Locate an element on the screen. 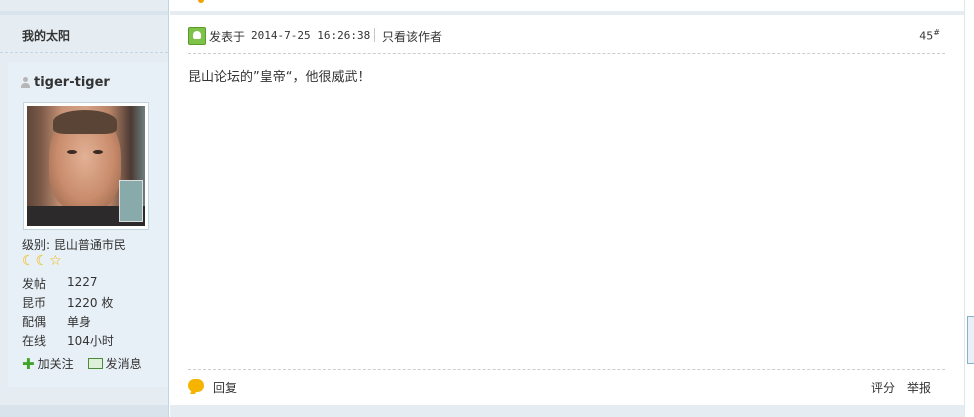  follow-label: 加关注 is located at coordinates (56, 363).